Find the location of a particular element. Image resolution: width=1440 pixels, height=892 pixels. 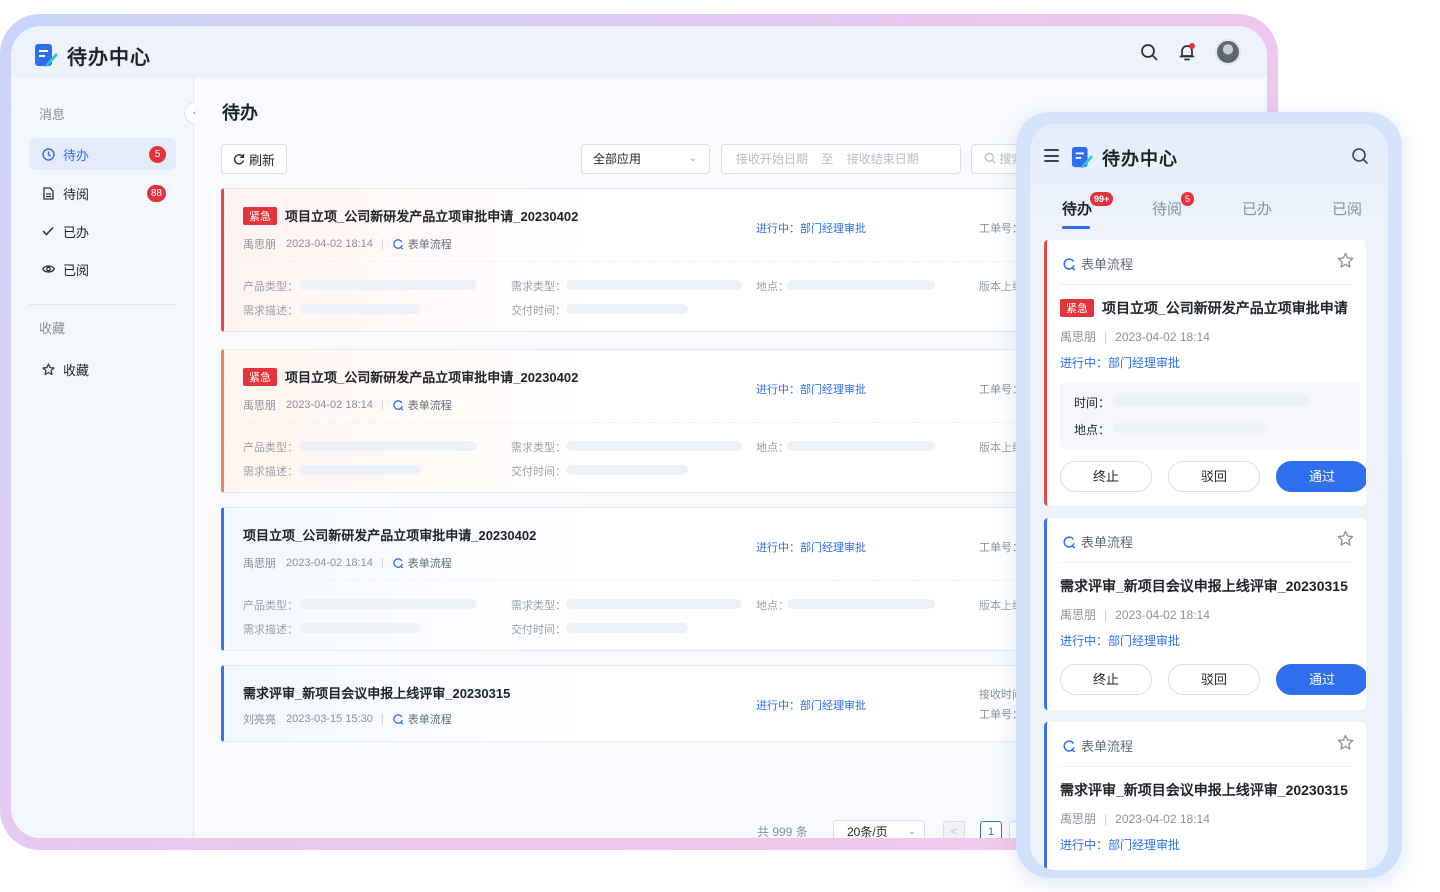

field-label: 时间： is located at coordinates (1092, 403).